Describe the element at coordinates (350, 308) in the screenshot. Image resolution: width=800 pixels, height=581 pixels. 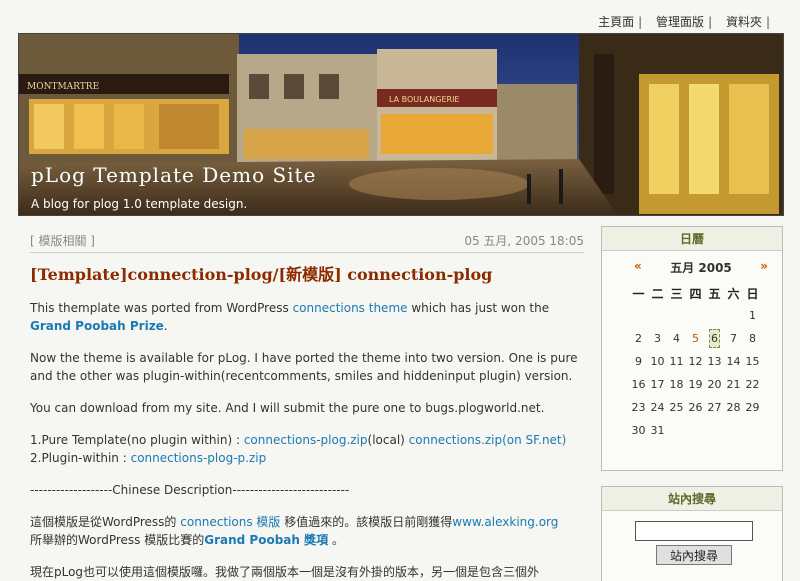
I see `connections-theme-link: connections theme` at that location.